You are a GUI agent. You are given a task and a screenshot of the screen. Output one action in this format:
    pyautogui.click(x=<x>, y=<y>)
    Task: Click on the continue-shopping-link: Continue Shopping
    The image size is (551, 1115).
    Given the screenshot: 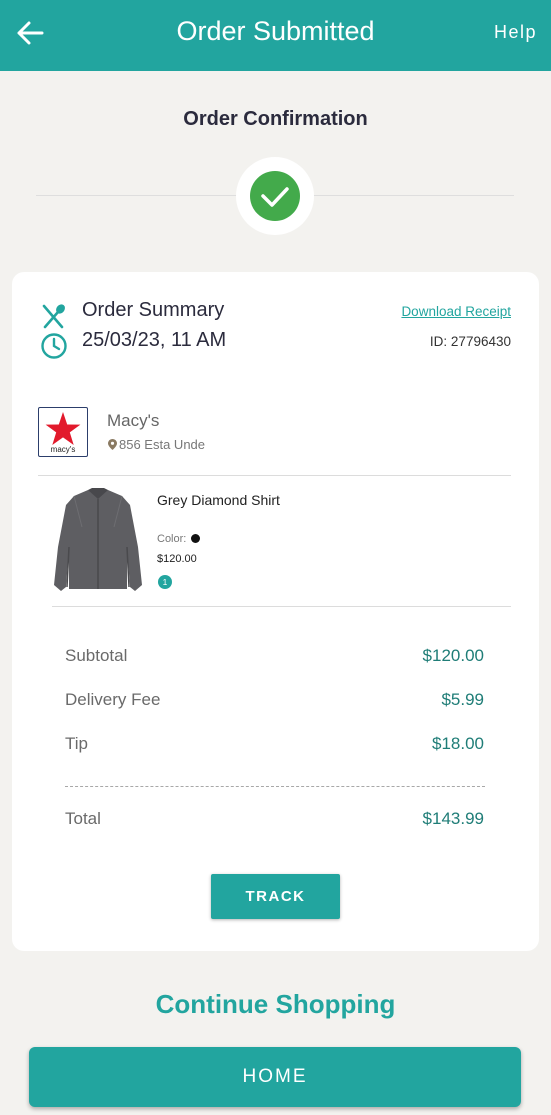 What is the action you would take?
    pyautogui.click(x=275, y=1004)
    